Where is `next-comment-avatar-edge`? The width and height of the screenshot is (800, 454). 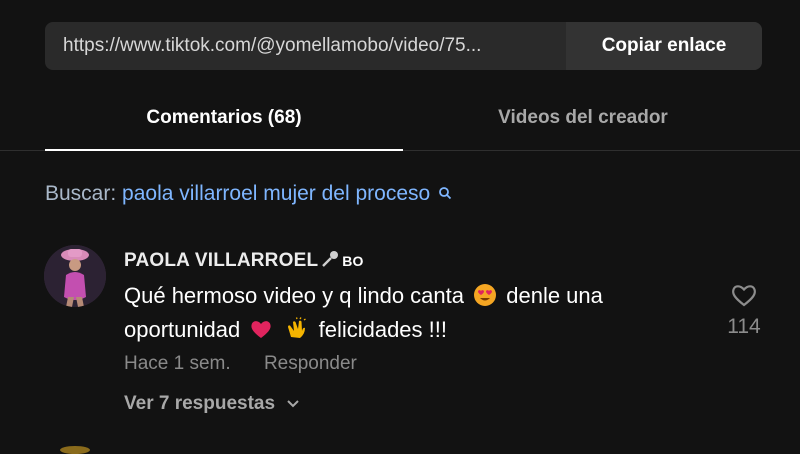
next-comment-avatar-edge is located at coordinates (75, 450).